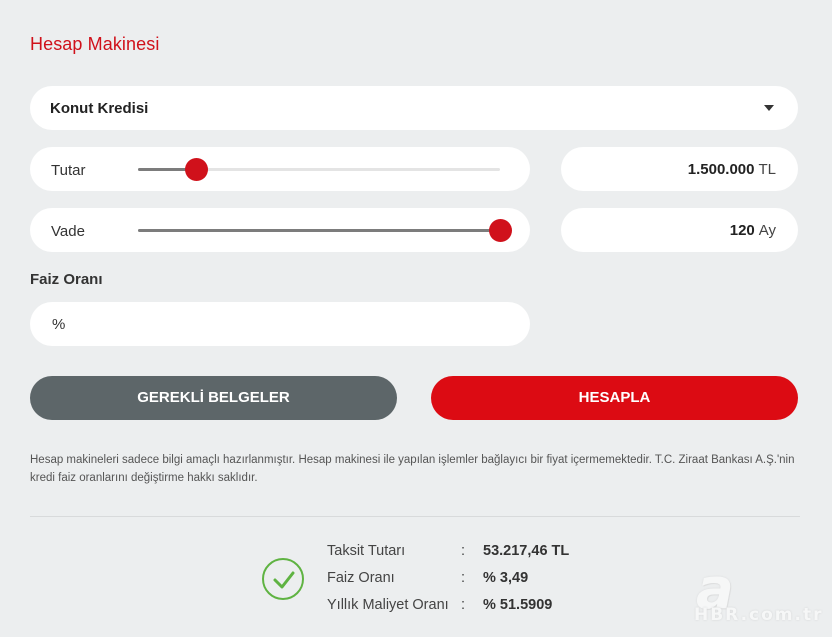 This screenshot has height=637, width=832. I want to click on term-unit: Ay, so click(767, 230).